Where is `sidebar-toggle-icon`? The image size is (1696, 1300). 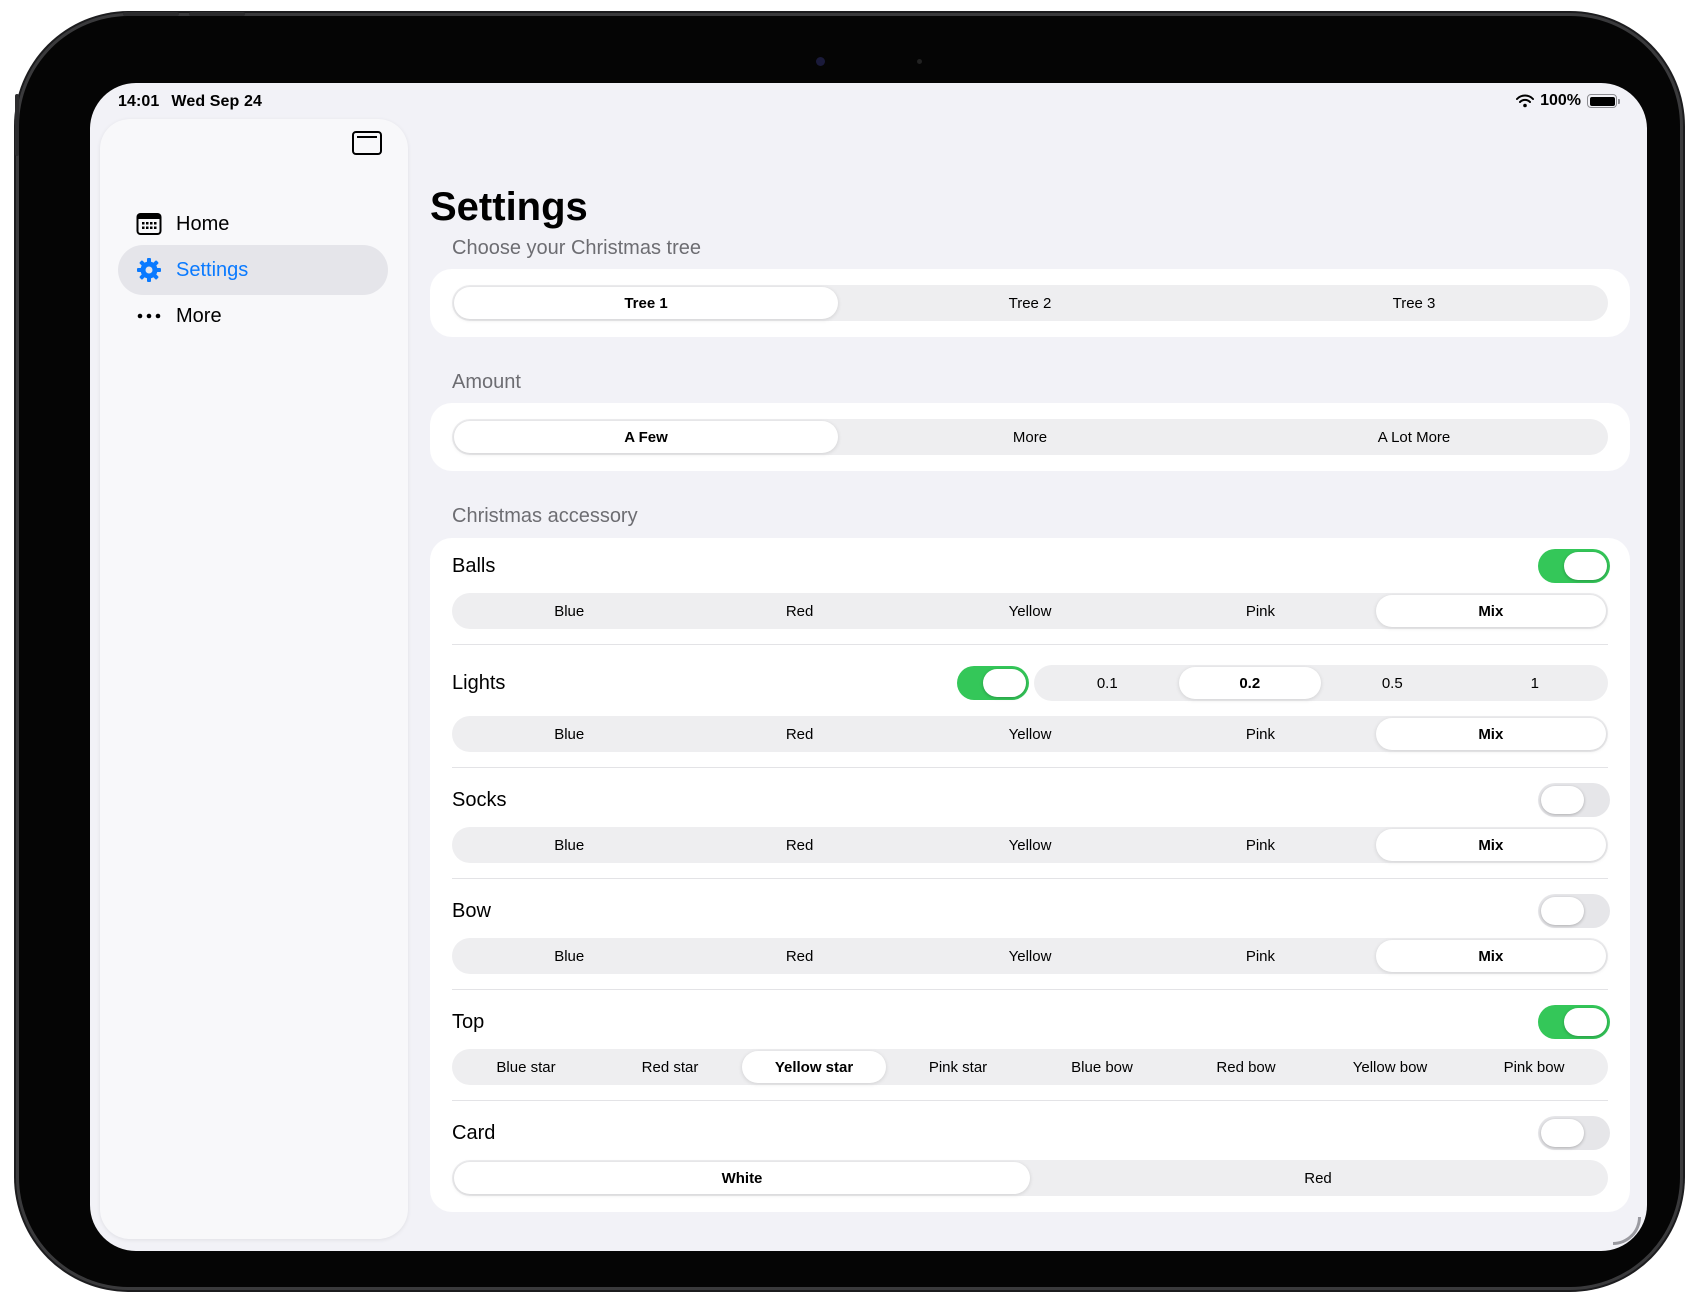
sidebar-toggle-icon is located at coordinates (367, 143).